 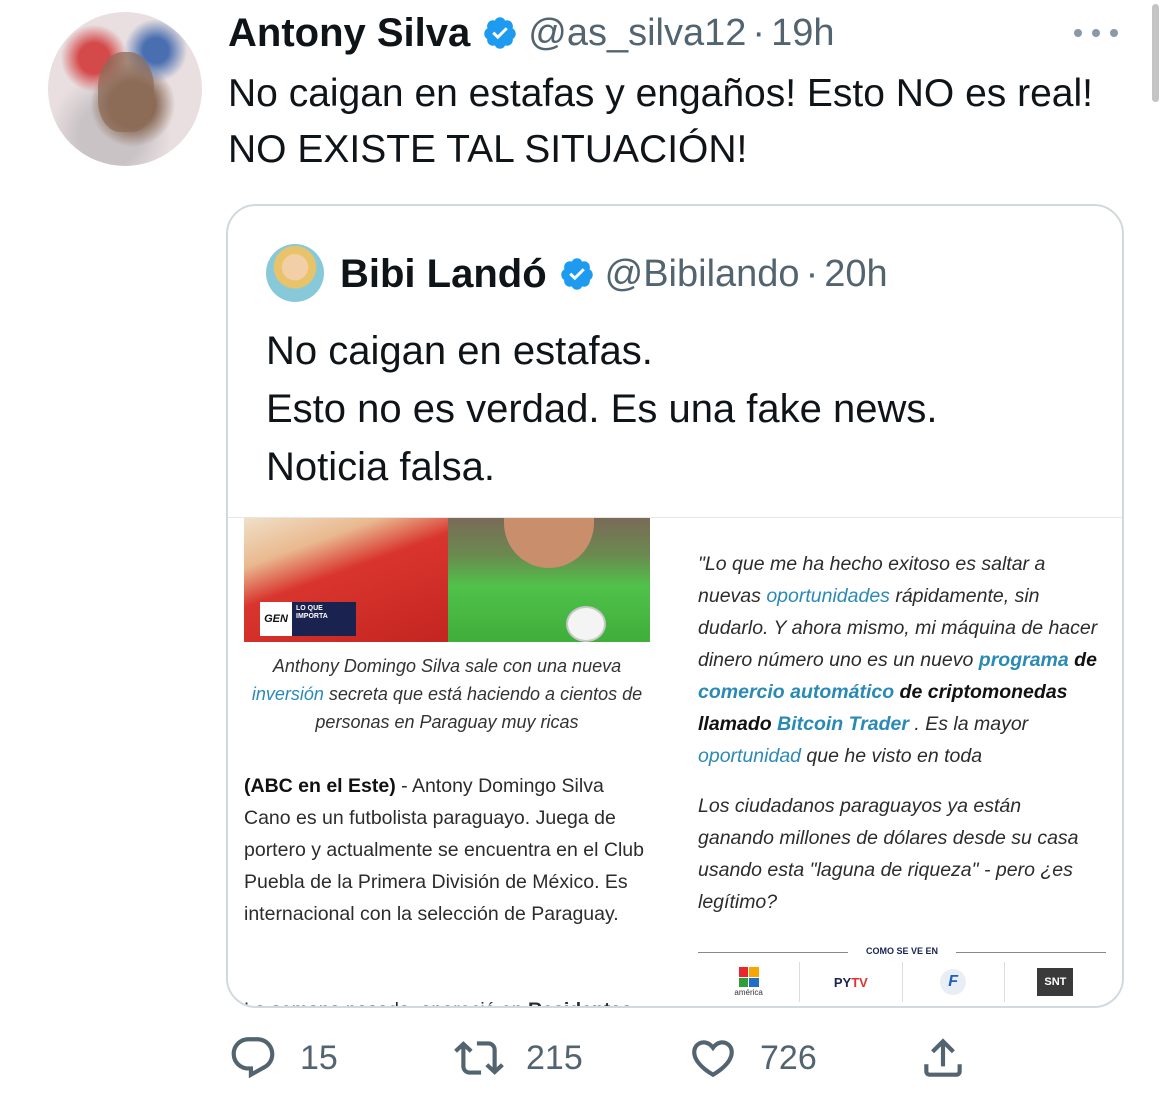 What do you see at coordinates (380, 467) in the screenshot?
I see `quoted-text-line: Noticia falsa.` at bounding box center [380, 467].